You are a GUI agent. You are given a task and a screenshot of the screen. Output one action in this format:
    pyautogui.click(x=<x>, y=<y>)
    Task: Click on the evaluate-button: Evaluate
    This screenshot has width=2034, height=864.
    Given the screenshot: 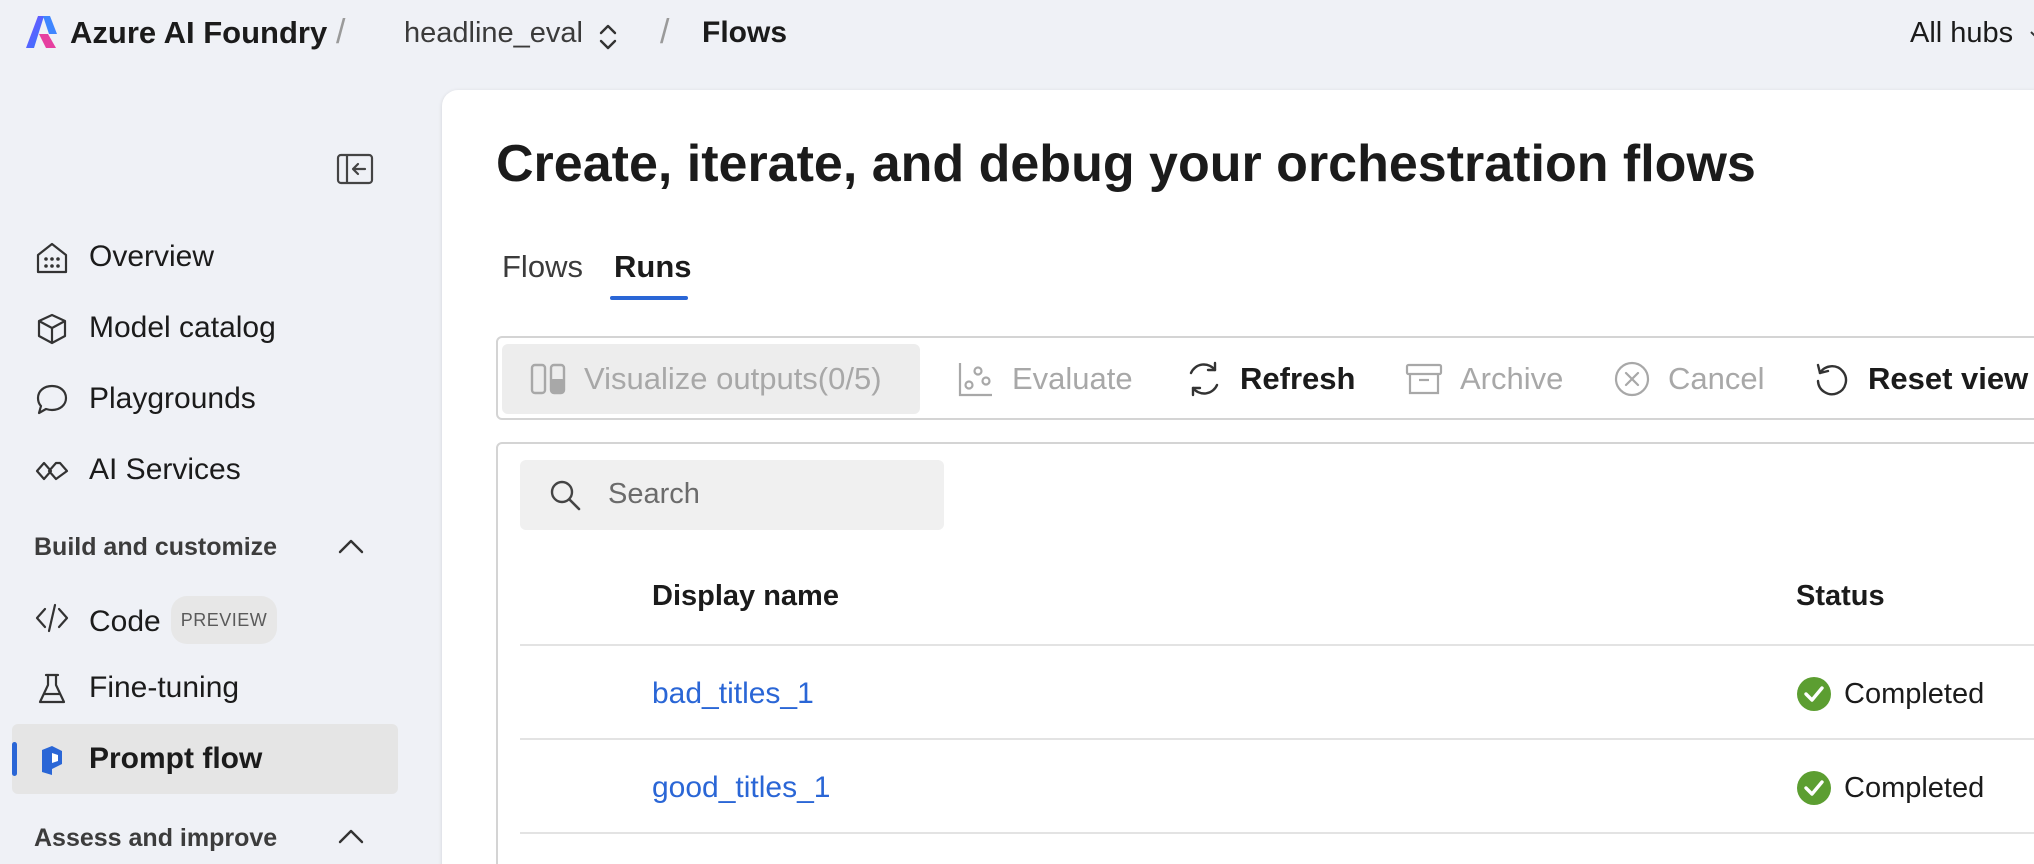 What is the action you would take?
    pyautogui.click(x=1044, y=379)
    